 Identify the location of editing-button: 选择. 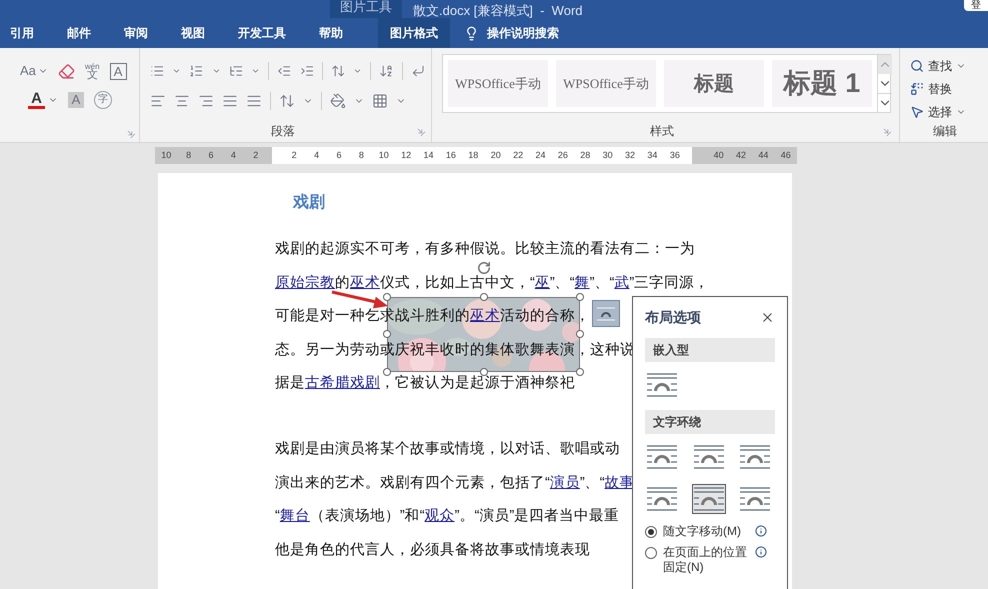
(945, 111).